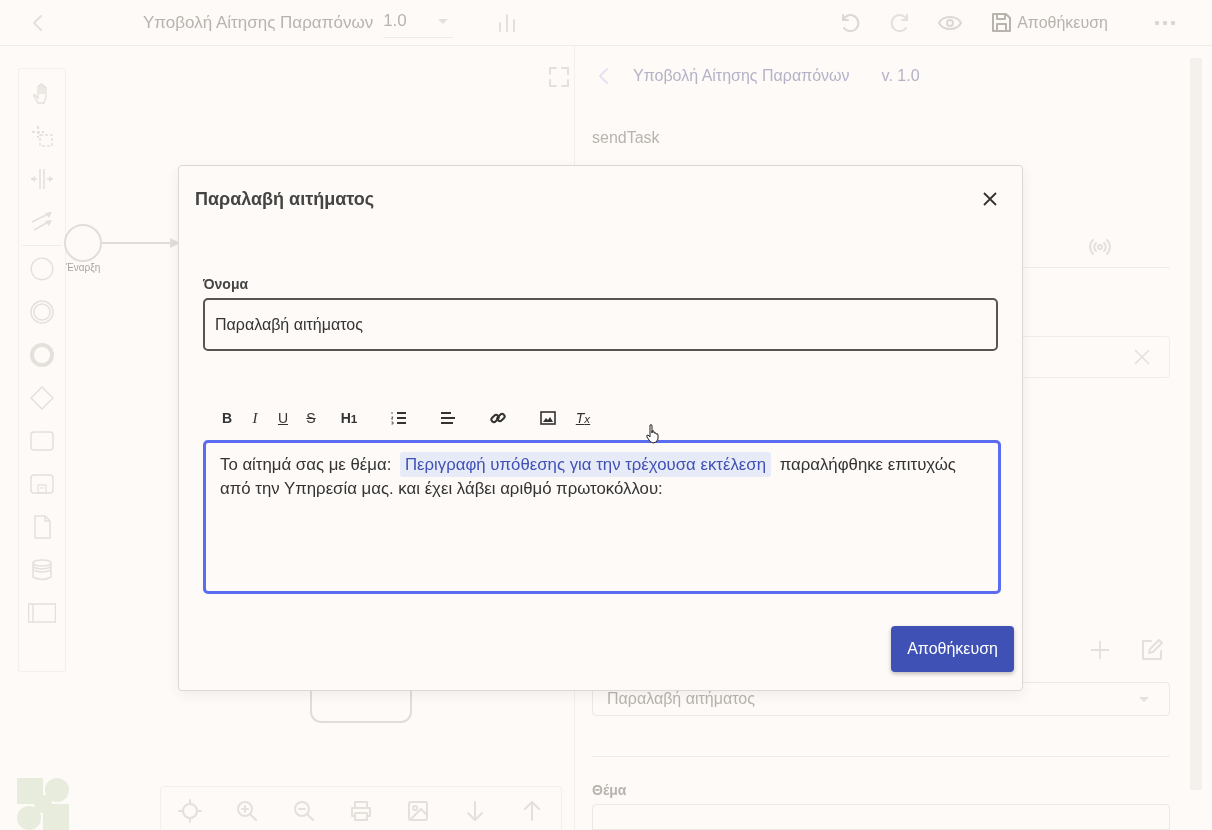 The image size is (1212, 830). What do you see at coordinates (311, 418) in the screenshot?
I see `strike-button: S` at bounding box center [311, 418].